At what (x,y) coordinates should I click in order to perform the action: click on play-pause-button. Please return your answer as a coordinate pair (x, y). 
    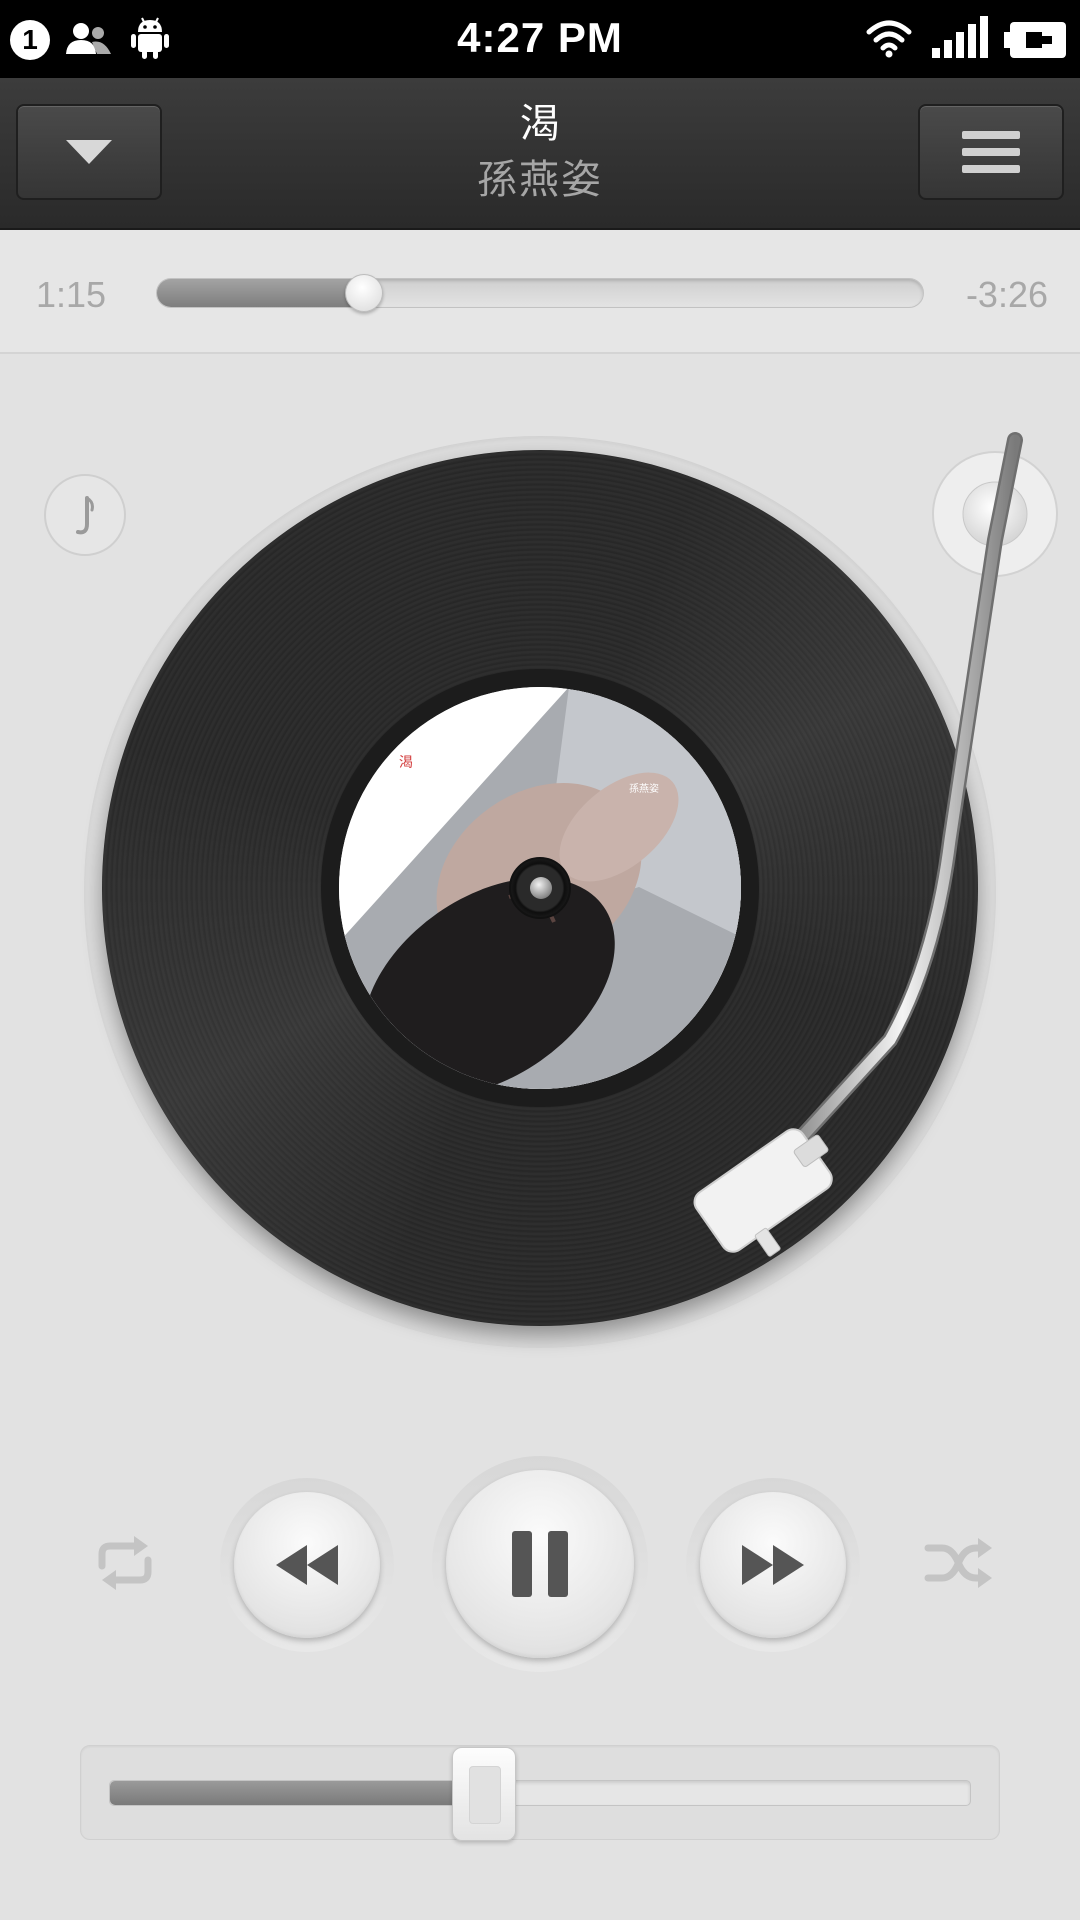
    Looking at the image, I should click on (540, 1564).